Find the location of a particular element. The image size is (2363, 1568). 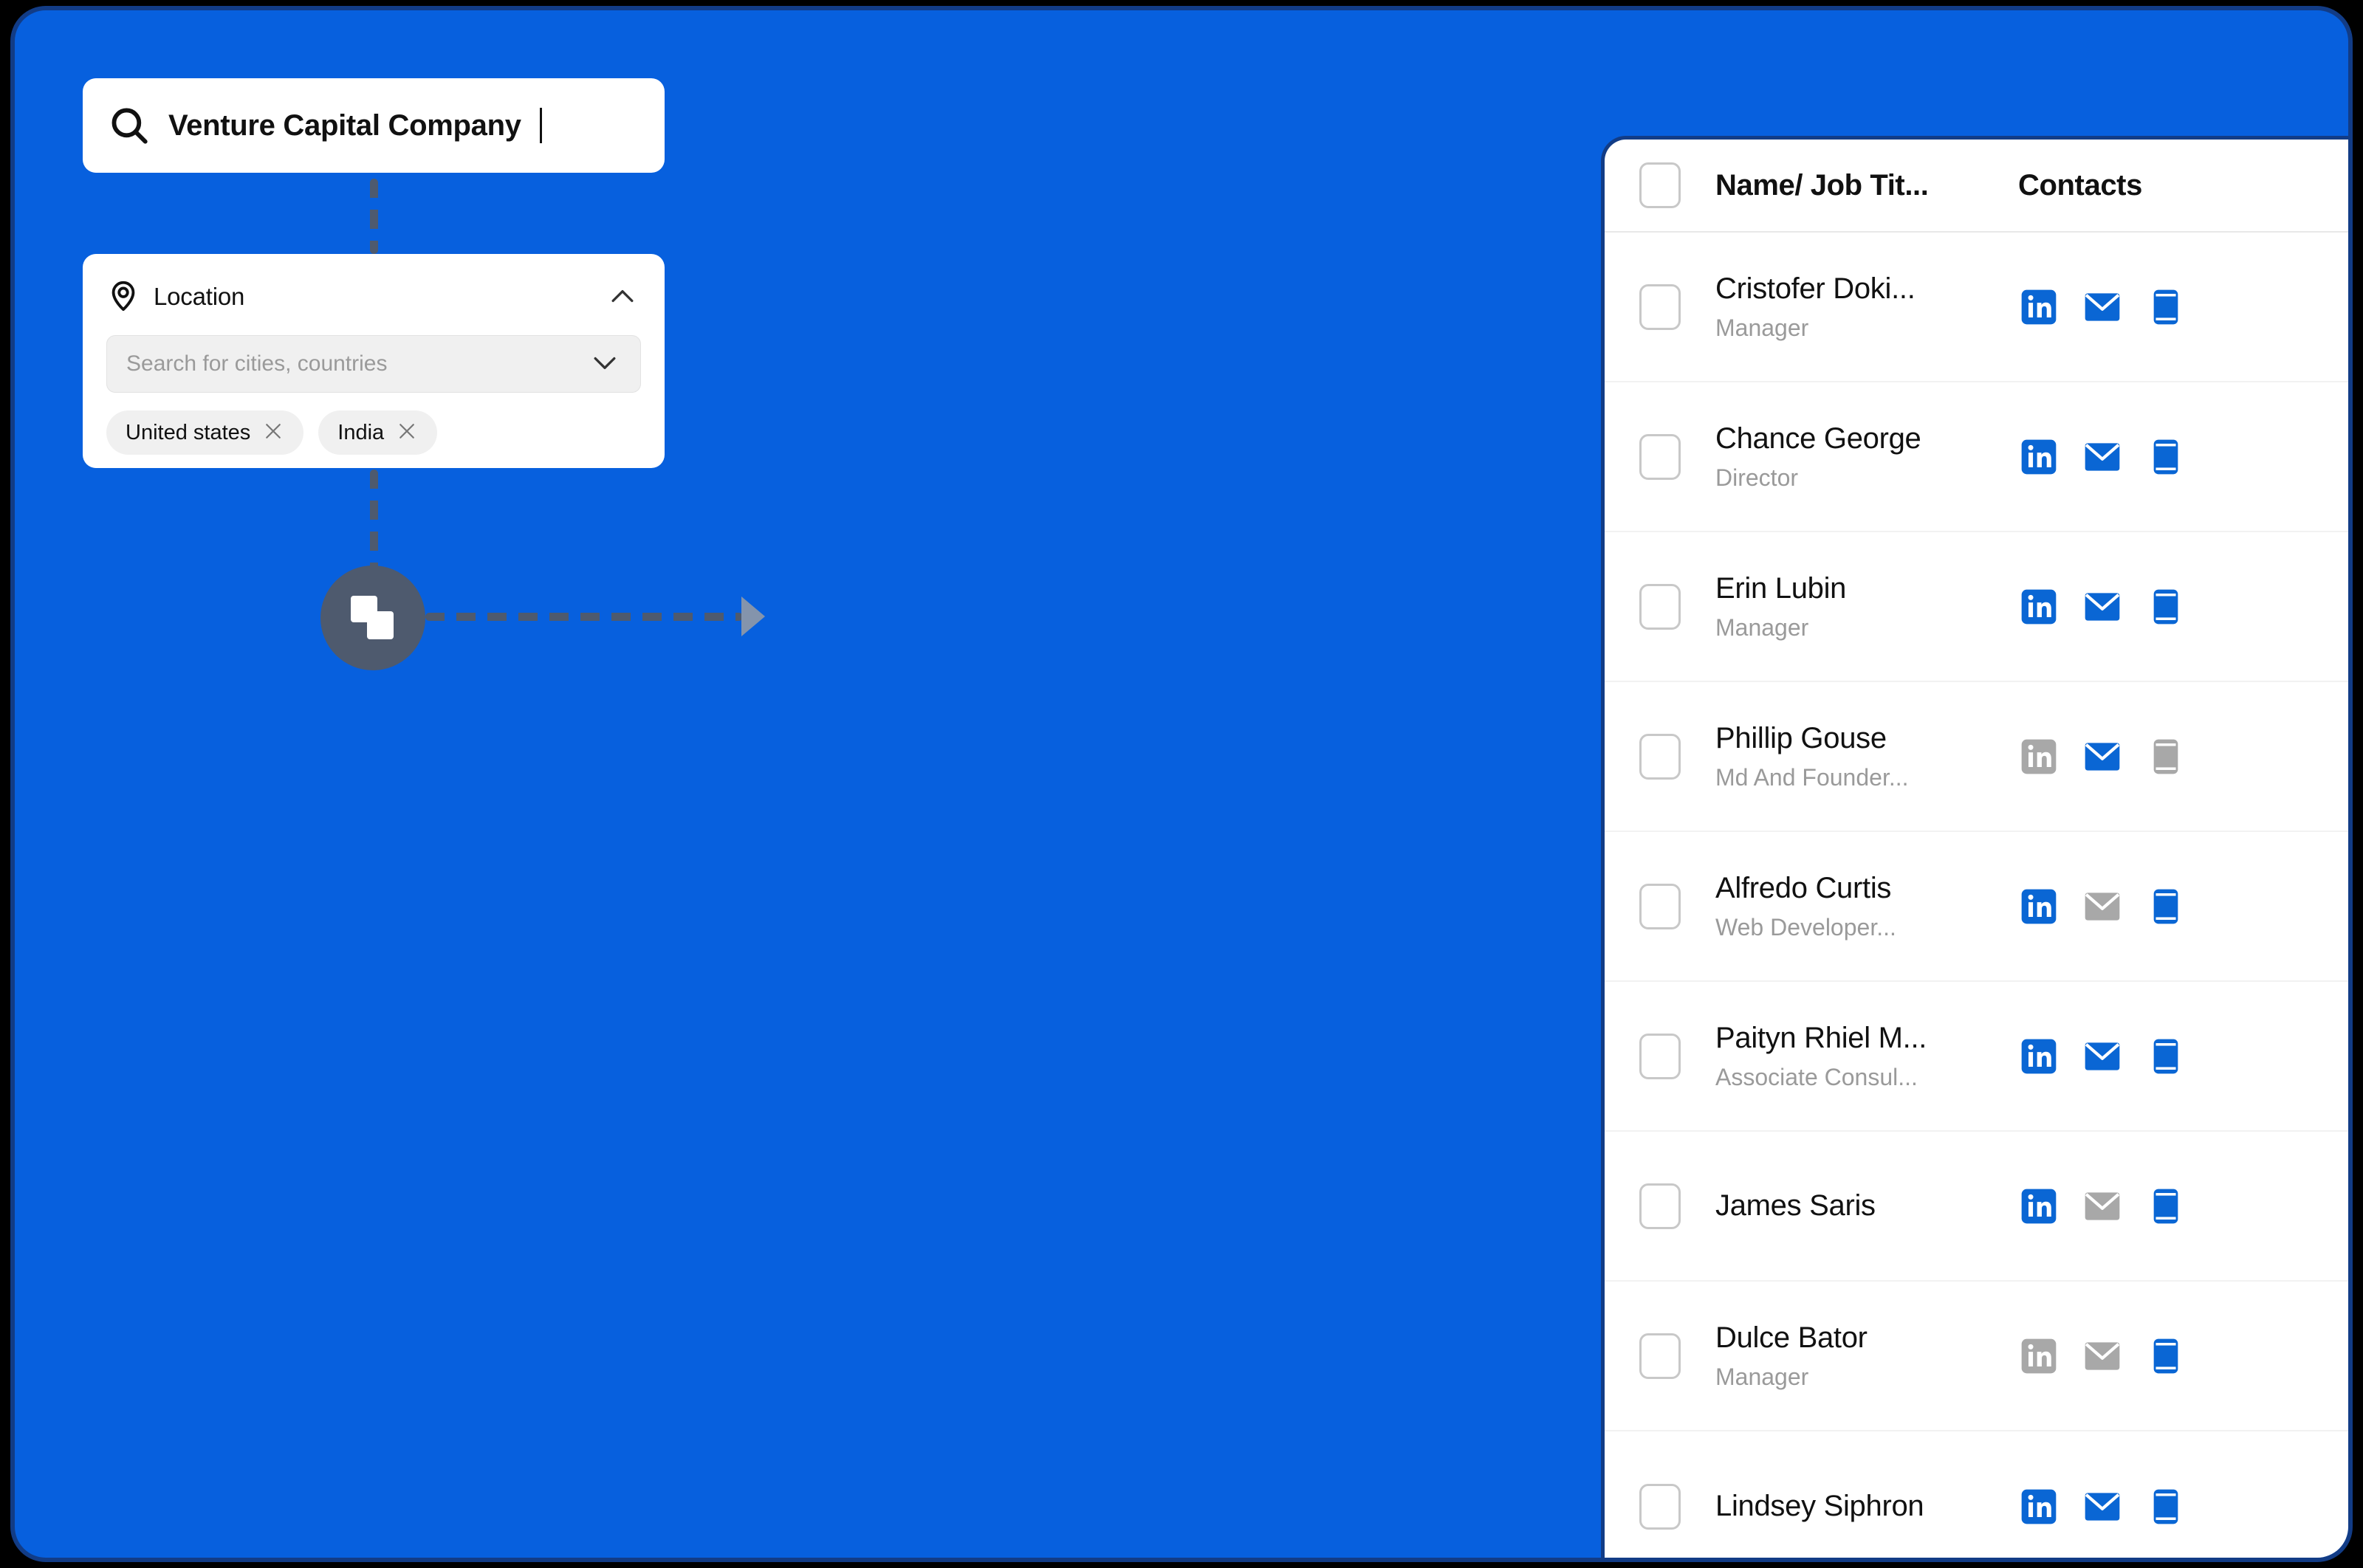

copy-icon is located at coordinates (373, 618).